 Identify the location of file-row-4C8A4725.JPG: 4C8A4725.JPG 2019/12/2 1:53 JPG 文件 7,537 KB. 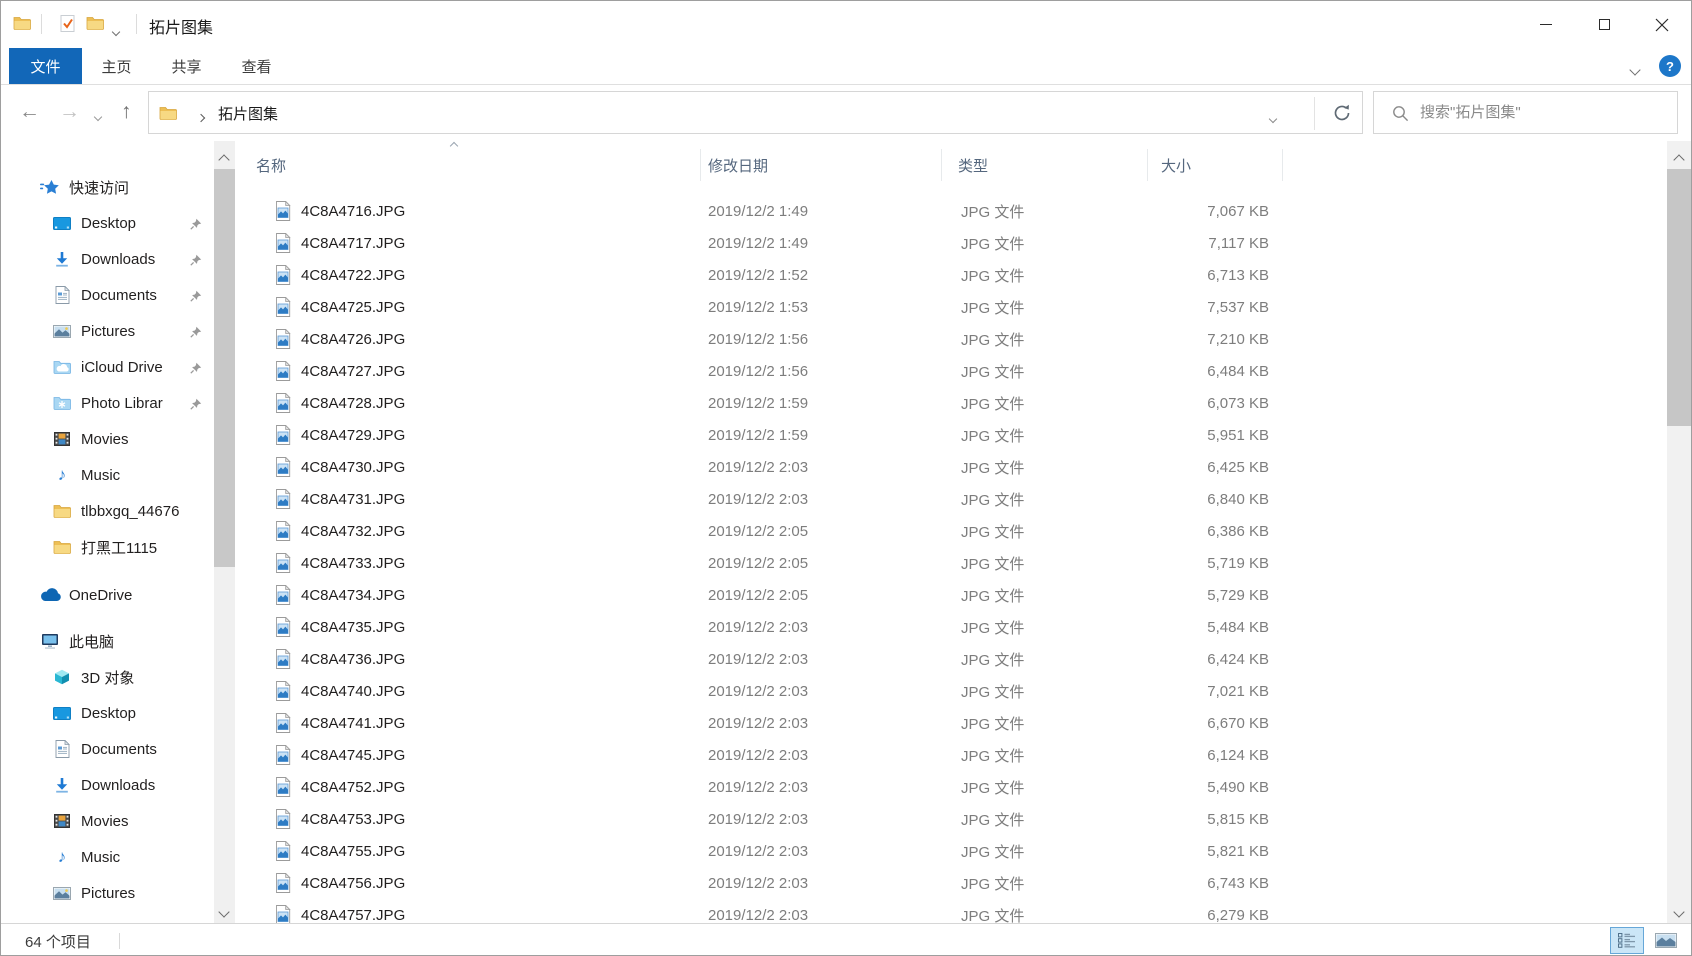
(762, 307).